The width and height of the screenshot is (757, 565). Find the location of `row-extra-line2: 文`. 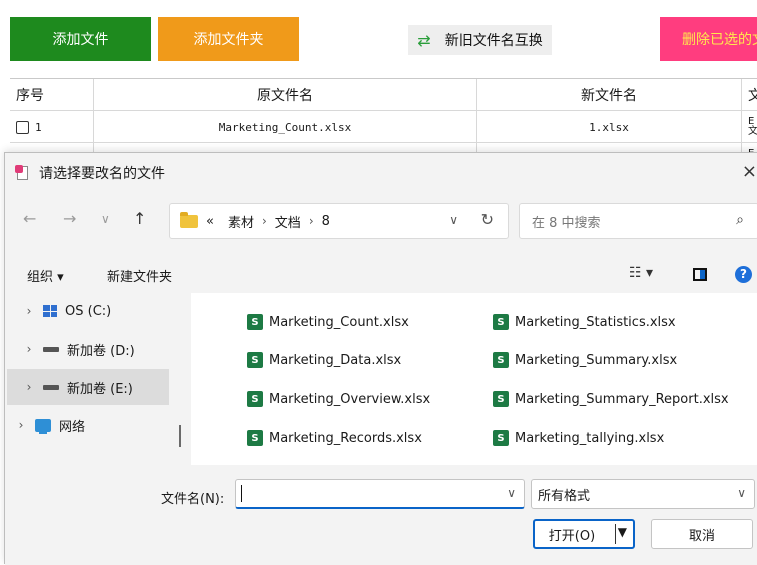

row-extra-line2: 文 is located at coordinates (752, 131).